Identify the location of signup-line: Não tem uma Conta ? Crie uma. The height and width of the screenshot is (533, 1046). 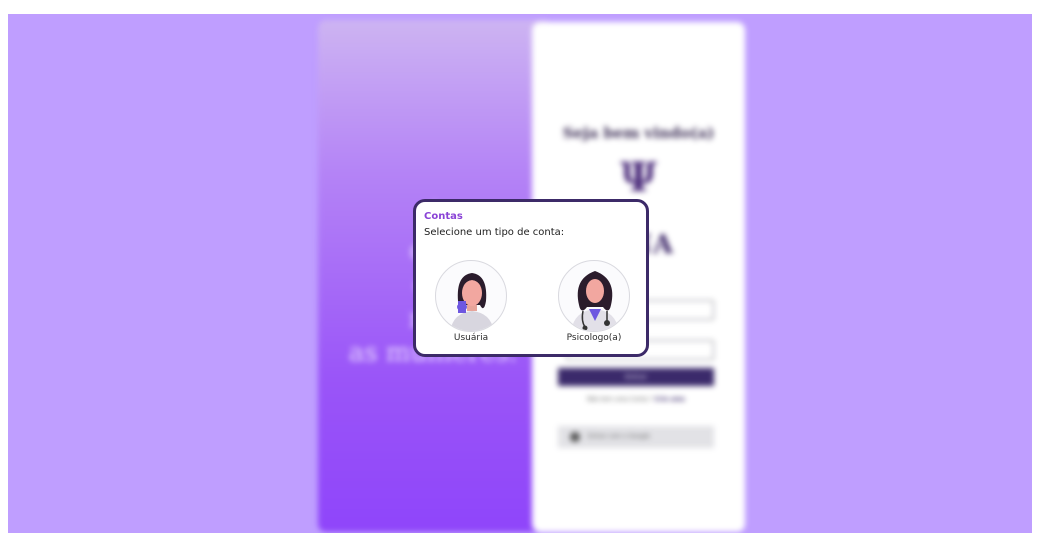
(636, 399).